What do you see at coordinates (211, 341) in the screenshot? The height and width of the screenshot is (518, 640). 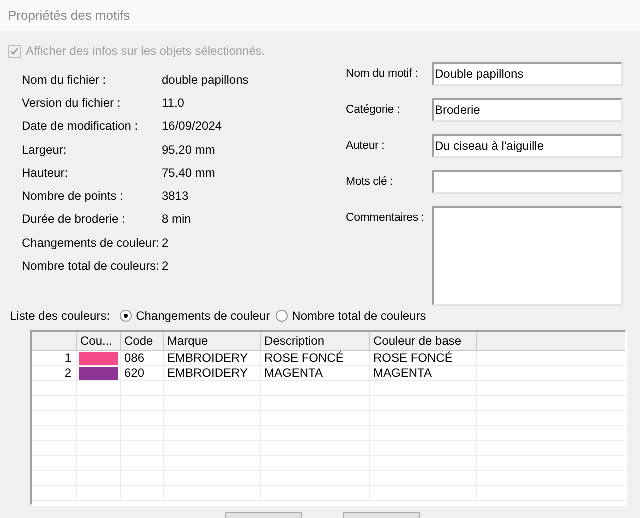 I see `column-header: Marque` at bounding box center [211, 341].